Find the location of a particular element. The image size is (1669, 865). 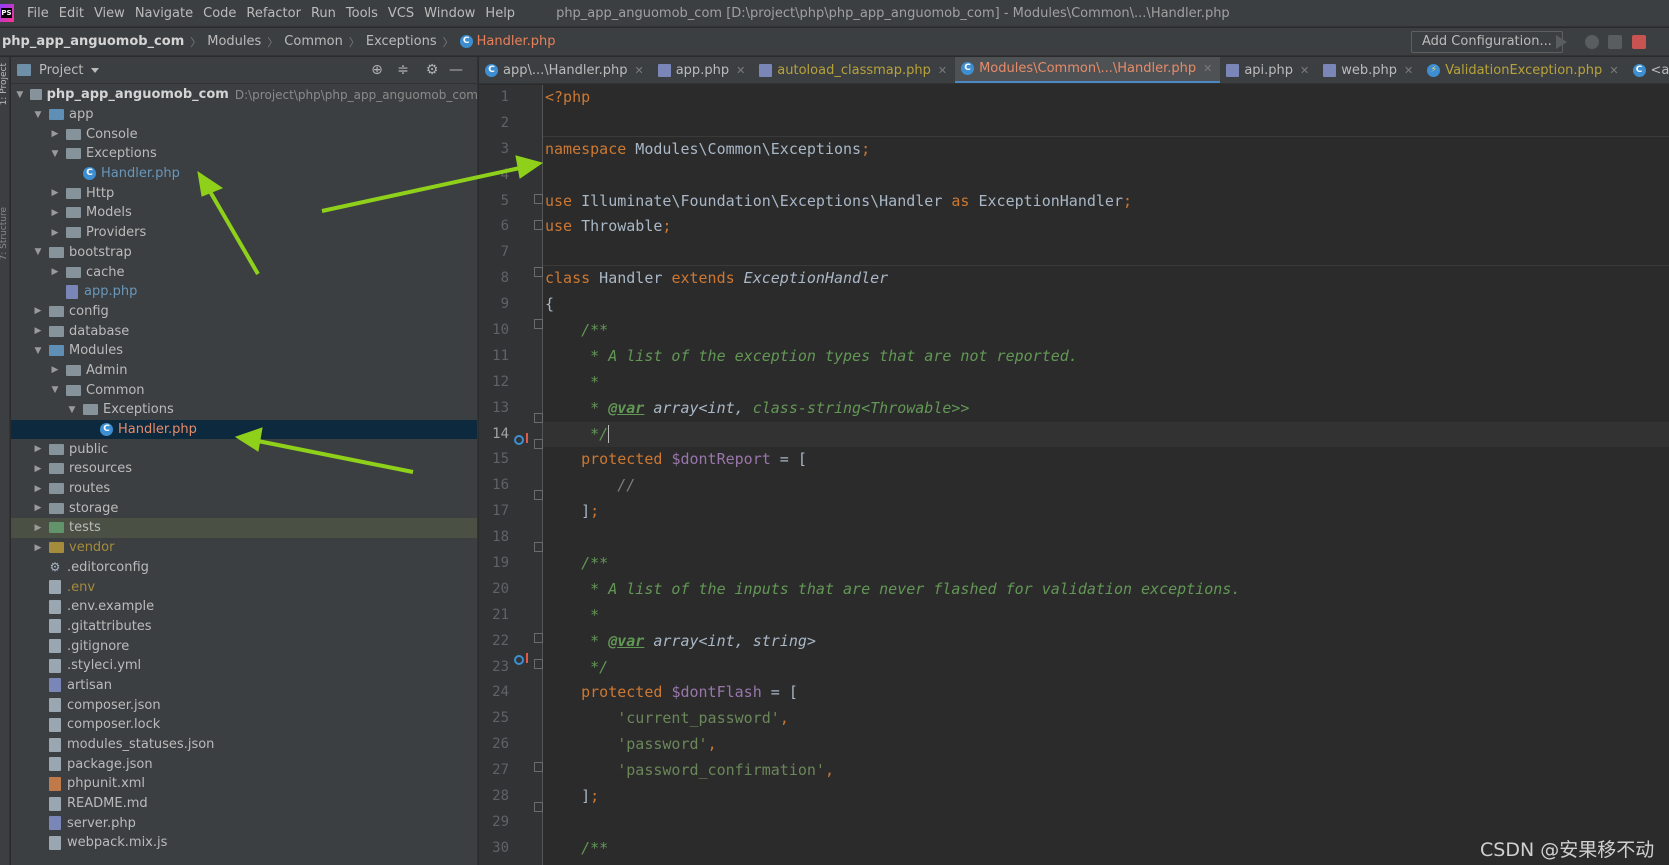

stop-icon is located at coordinates (1639, 42).